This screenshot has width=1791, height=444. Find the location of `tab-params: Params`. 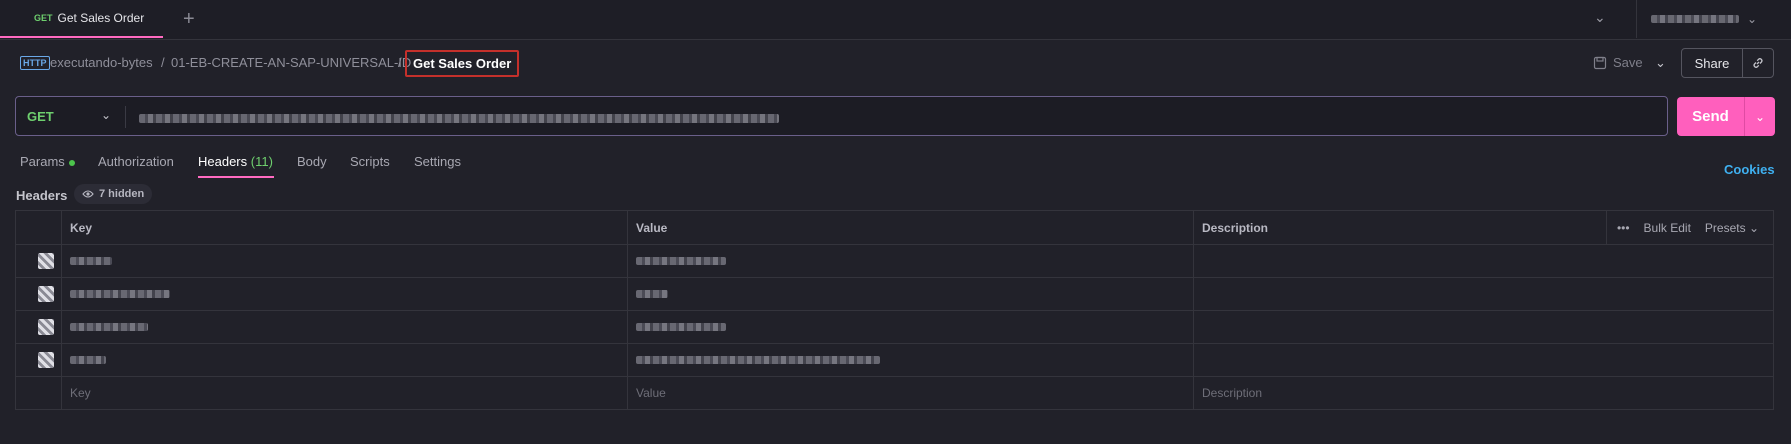

tab-params: Params is located at coordinates (47, 161).